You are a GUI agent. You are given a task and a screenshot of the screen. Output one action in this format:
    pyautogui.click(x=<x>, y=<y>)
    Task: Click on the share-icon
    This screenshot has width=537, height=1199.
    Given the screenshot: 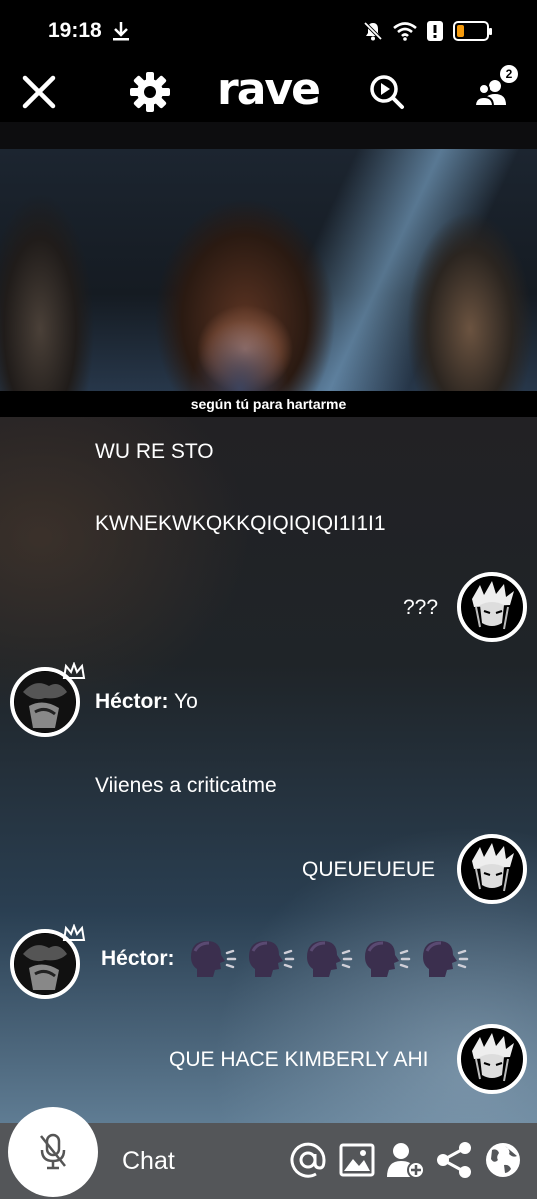 What is the action you would take?
    pyautogui.click(x=454, y=1160)
    